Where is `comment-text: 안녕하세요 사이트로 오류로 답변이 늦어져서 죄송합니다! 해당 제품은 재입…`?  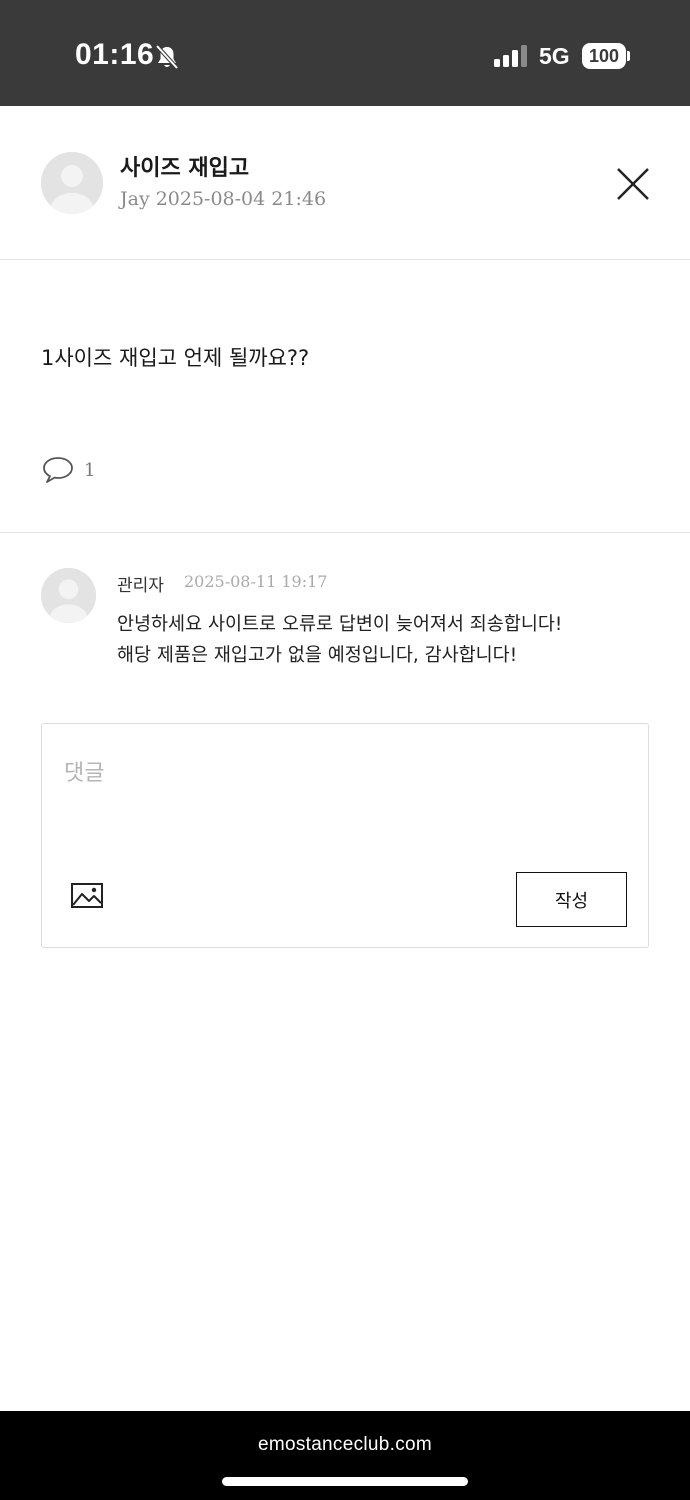
comment-text: 안녕하세요 사이트로 오류로 답변이 늦어져서 죄송합니다! 해당 제품은 재입… is located at coordinates (339, 640).